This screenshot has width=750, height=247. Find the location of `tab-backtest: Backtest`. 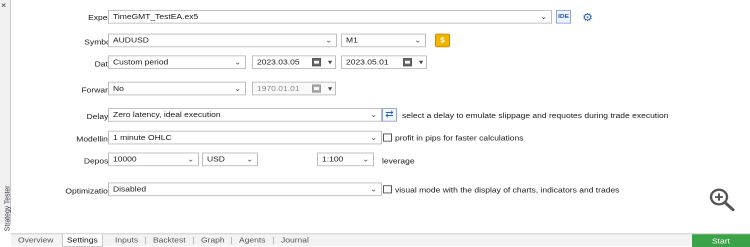

tab-backtest: Backtest is located at coordinates (169, 240).